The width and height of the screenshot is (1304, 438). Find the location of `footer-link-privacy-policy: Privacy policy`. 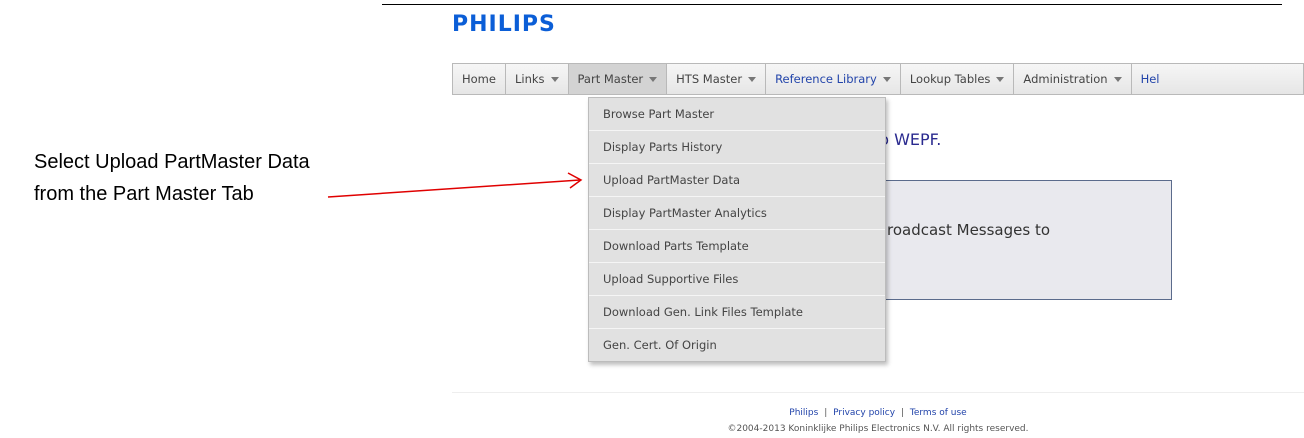

footer-link-privacy-policy: Privacy policy is located at coordinates (864, 413).